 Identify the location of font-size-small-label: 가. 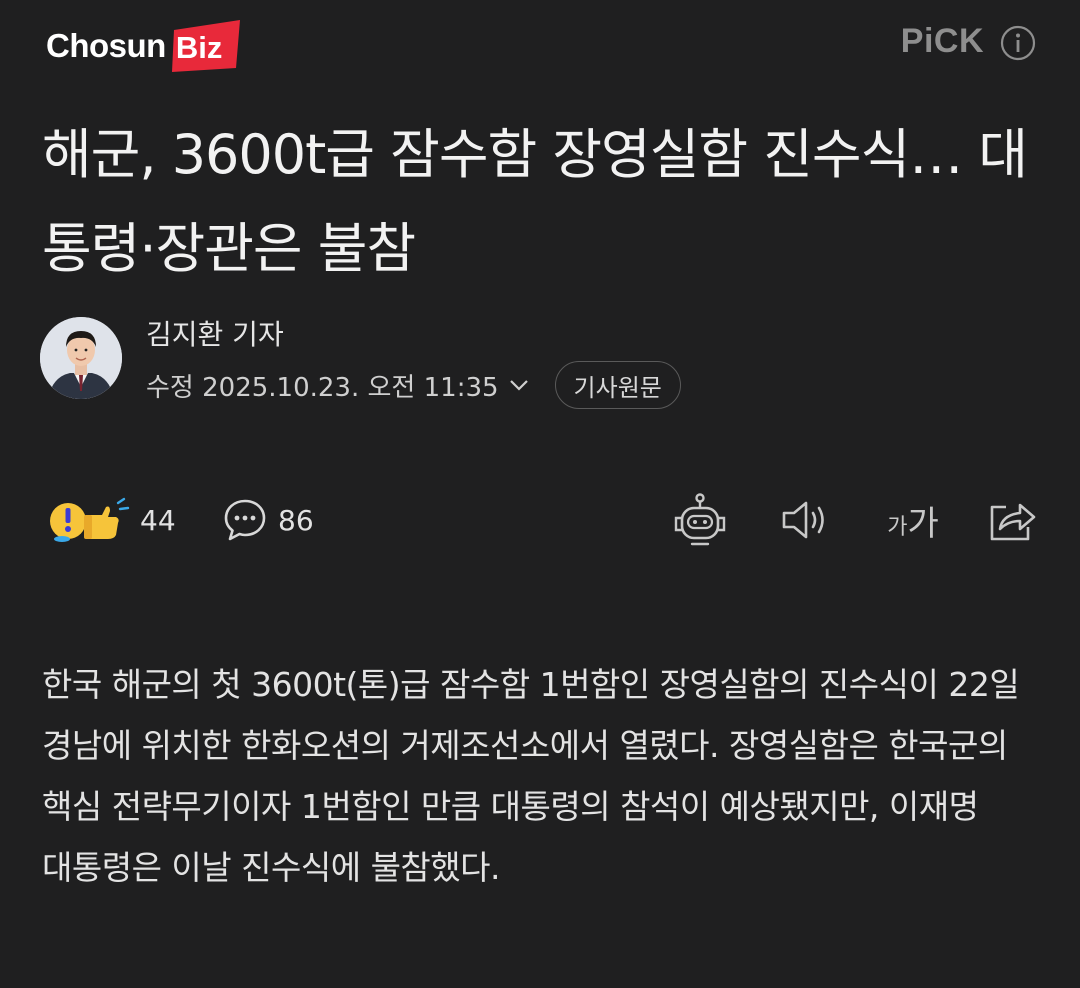
(897, 527).